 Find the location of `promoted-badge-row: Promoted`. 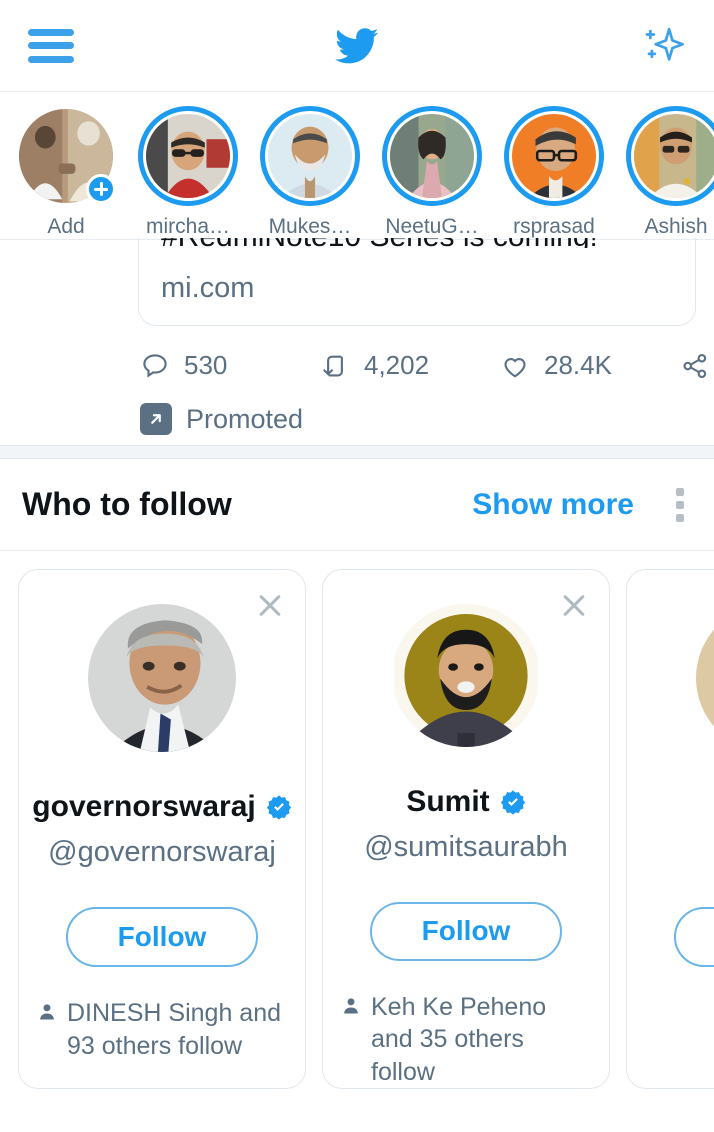

promoted-badge-row: Promoted is located at coordinates (357, 408).